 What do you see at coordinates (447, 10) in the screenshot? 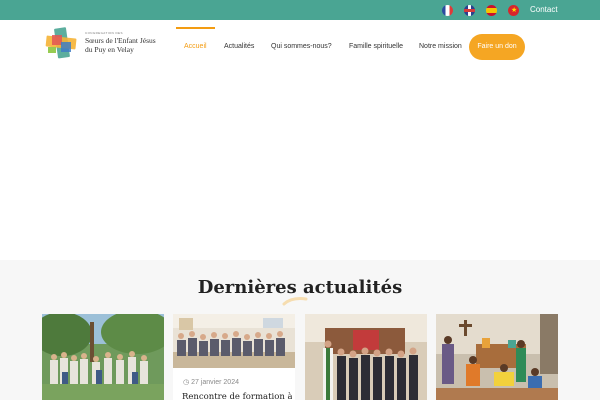
I see `flag-france-icon` at bounding box center [447, 10].